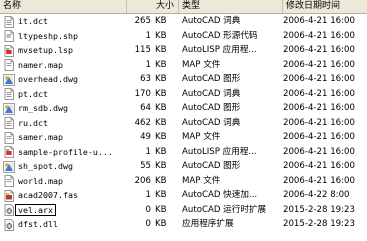 The width and height of the screenshot is (367, 241). Describe the element at coordinates (45, 50) in the screenshot. I see `file-name: mvsetup.lsp` at that location.